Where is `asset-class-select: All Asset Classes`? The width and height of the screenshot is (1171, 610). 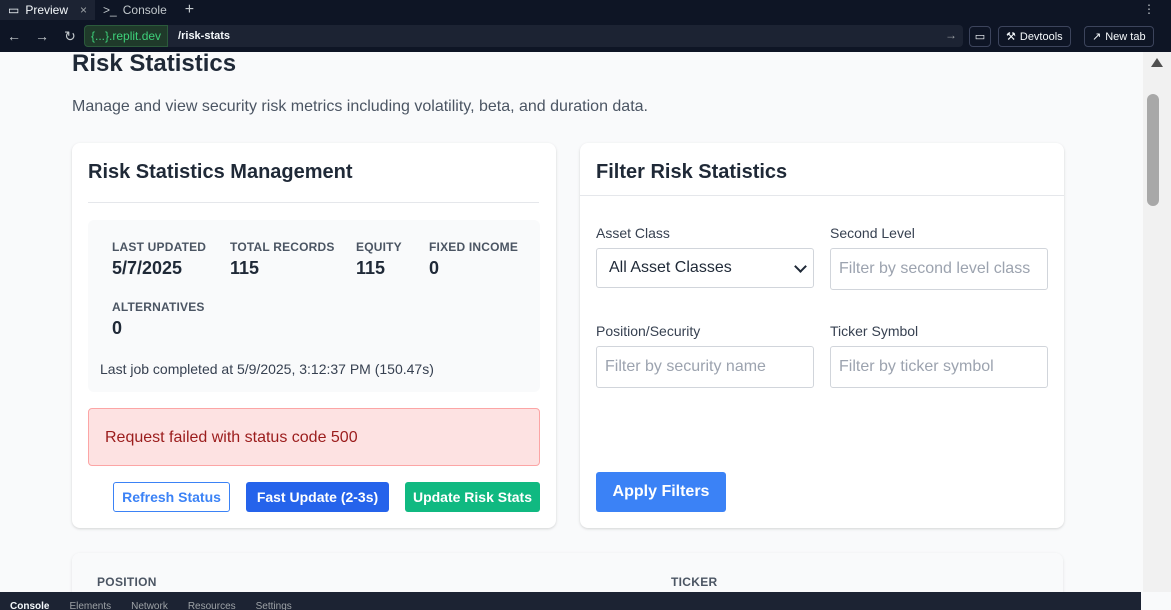 asset-class-select: All Asset Classes is located at coordinates (705, 268).